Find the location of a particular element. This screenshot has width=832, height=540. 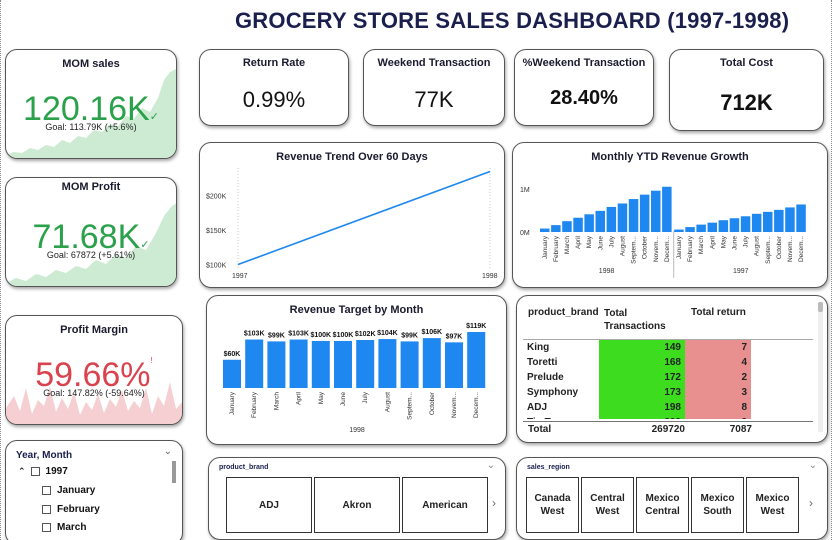

data-label: $97K is located at coordinates (454, 336).